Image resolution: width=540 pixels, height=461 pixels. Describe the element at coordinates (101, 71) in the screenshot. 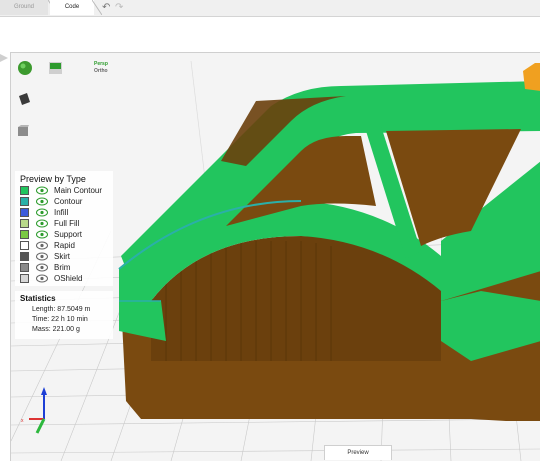

I see `orthographic-toggle: Ortho` at that location.